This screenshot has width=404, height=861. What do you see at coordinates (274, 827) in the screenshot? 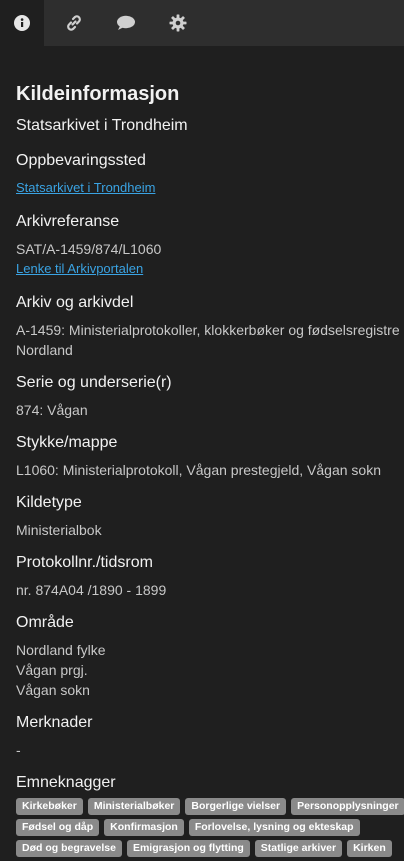
I see `tag: Forlovelse, lysning og ekteskap` at bounding box center [274, 827].